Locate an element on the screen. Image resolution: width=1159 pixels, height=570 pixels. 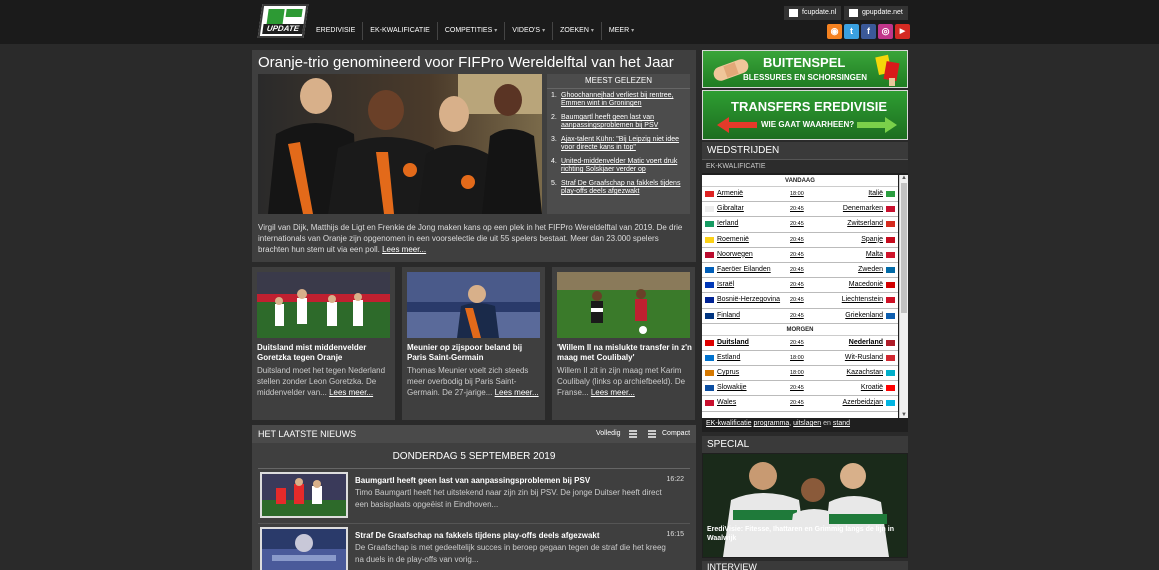
match-row: Noorwegen 20:45 Malta is located at coordinates (800, 255).